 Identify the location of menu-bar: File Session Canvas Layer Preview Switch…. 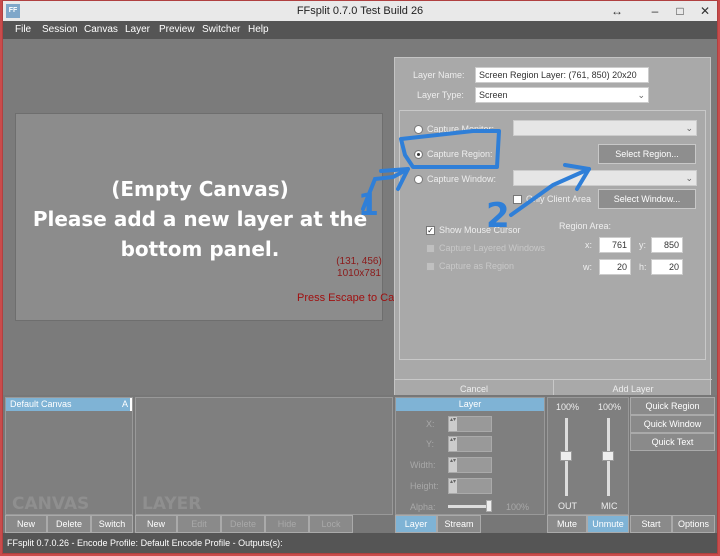
(360, 30).